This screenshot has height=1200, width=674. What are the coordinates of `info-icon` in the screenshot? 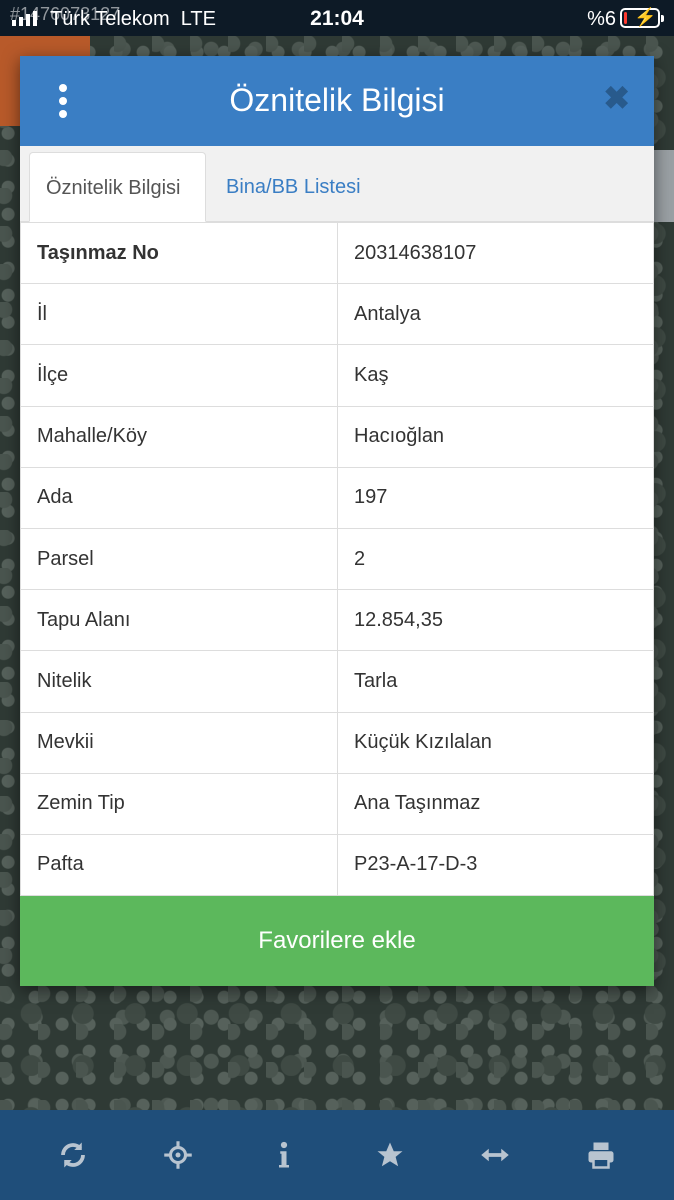 It's located at (284, 1155).